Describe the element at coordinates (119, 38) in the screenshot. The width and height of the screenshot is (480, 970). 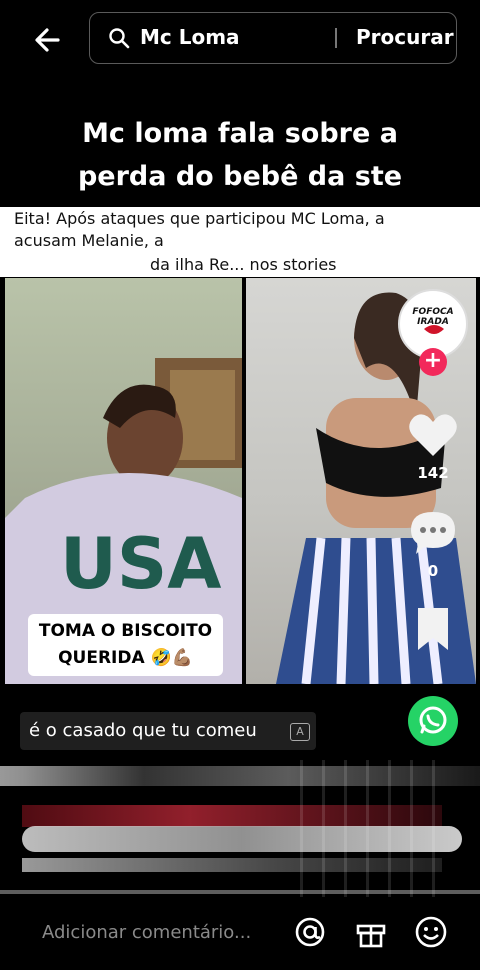
I see `search-icon` at that location.